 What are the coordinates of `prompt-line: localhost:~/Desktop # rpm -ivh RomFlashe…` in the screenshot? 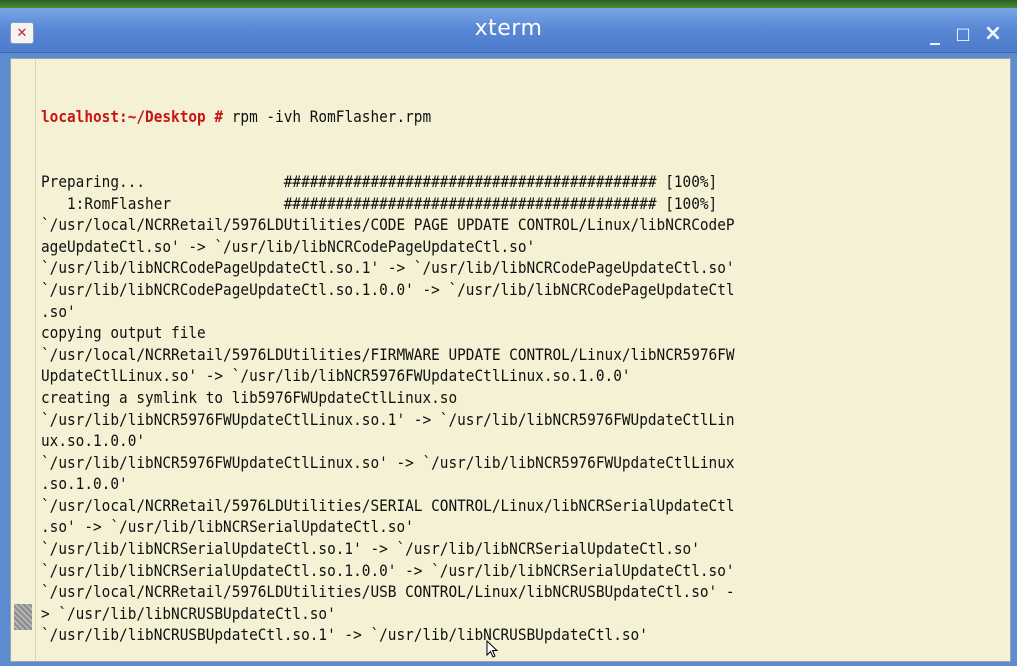 It's located at (476, 117).